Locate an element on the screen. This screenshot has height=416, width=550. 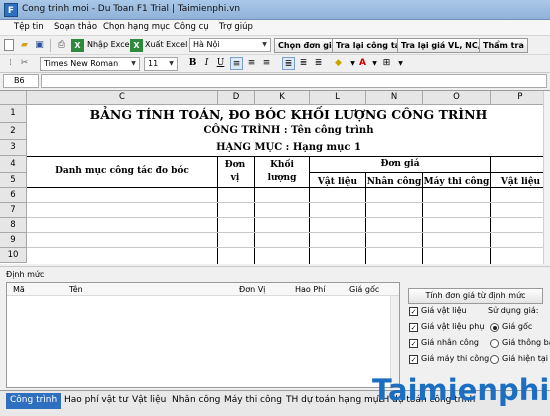
use-price-label: Sử dụng giá: is located at coordinates (513, 310).